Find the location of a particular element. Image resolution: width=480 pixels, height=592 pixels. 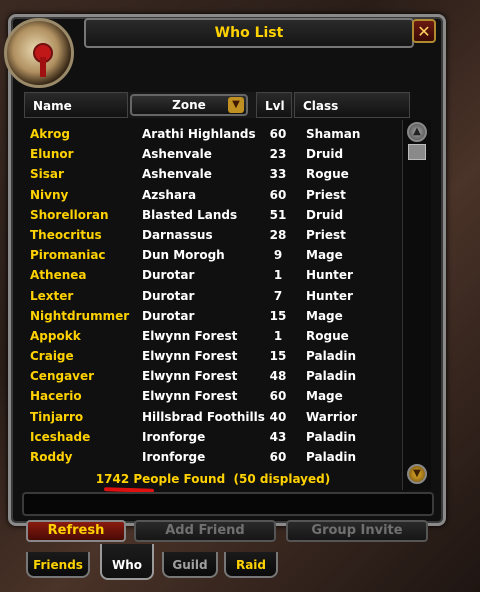

arrow-up-icon: ▲ is located at coordinates (417, 131).